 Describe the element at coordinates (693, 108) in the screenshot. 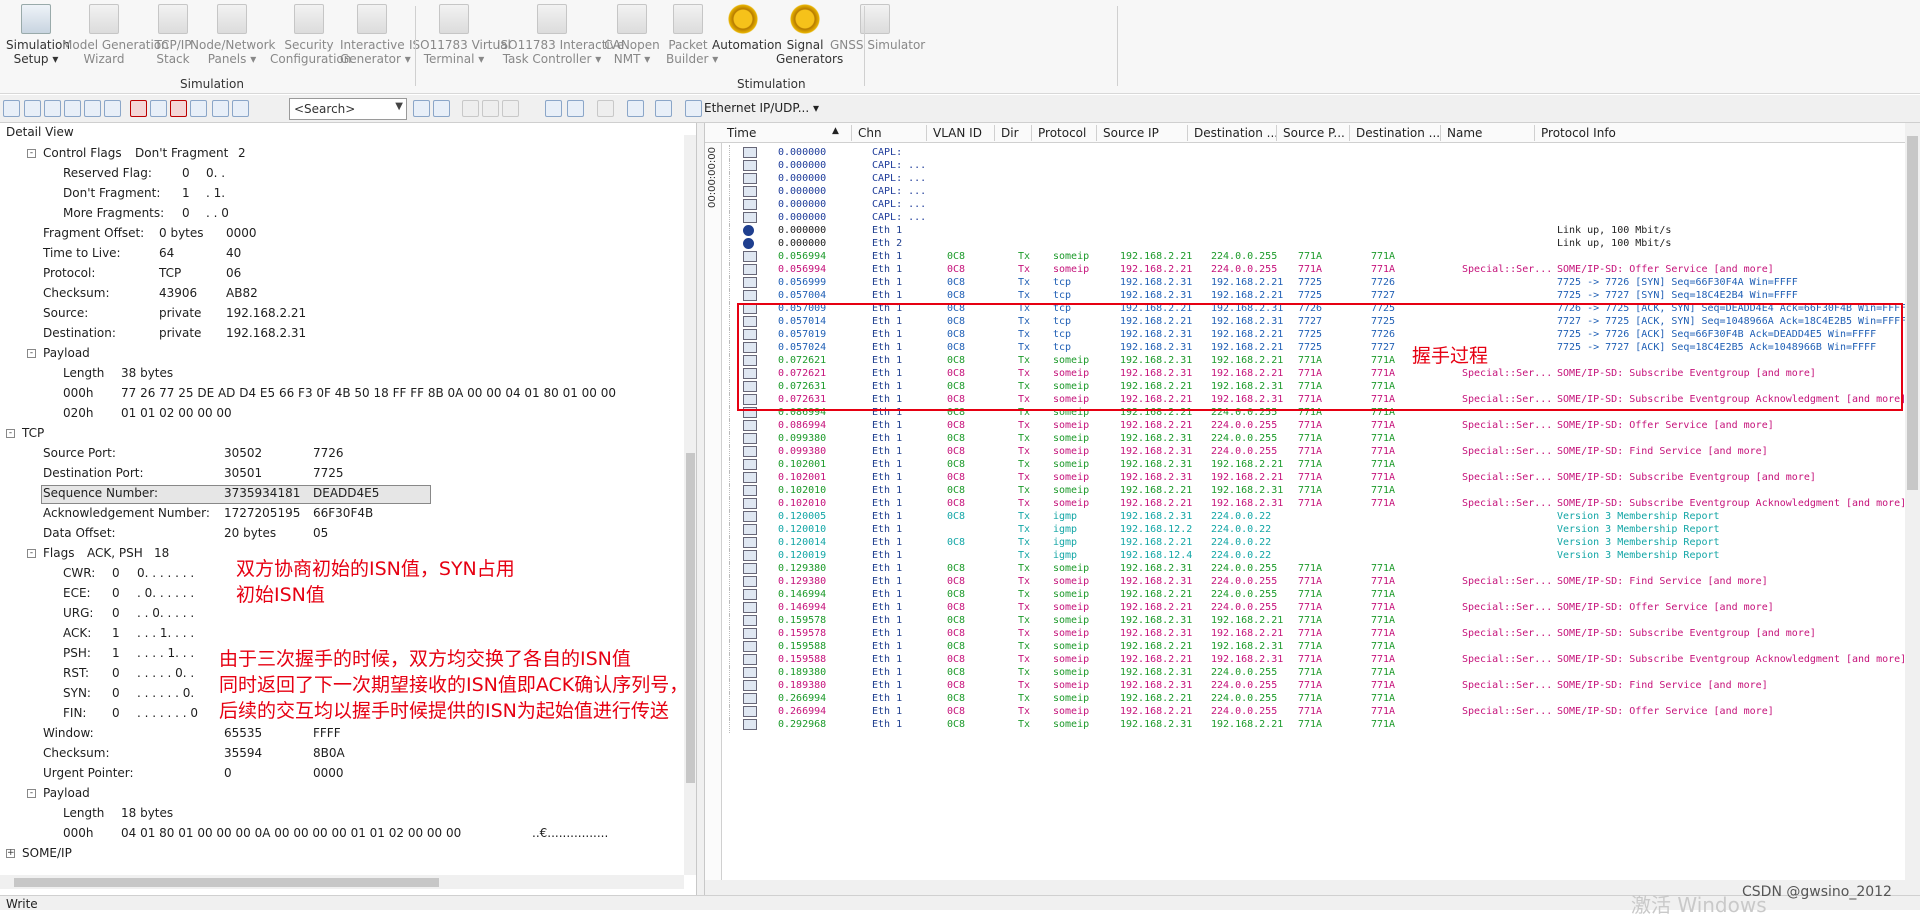

I see `ethernet-protocol-icon` at that location.